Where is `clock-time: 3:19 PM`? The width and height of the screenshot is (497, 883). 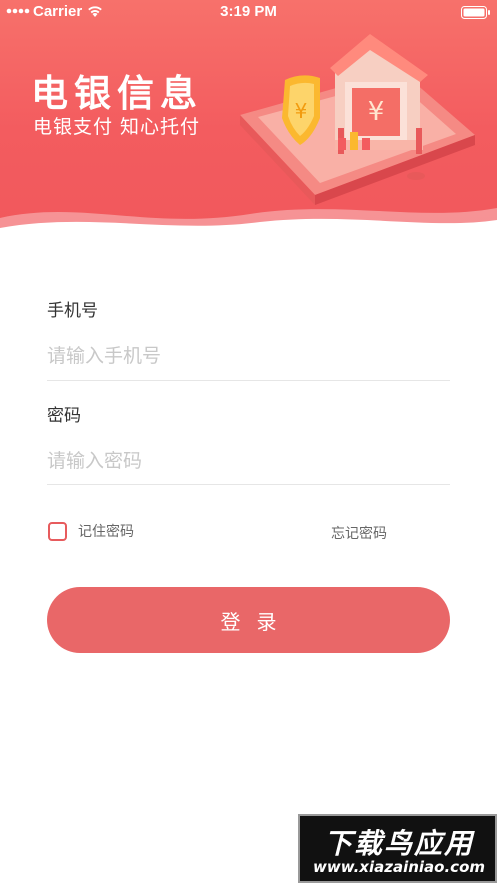 clock-time: 3:19 PM is located at coordinates (248, 11).